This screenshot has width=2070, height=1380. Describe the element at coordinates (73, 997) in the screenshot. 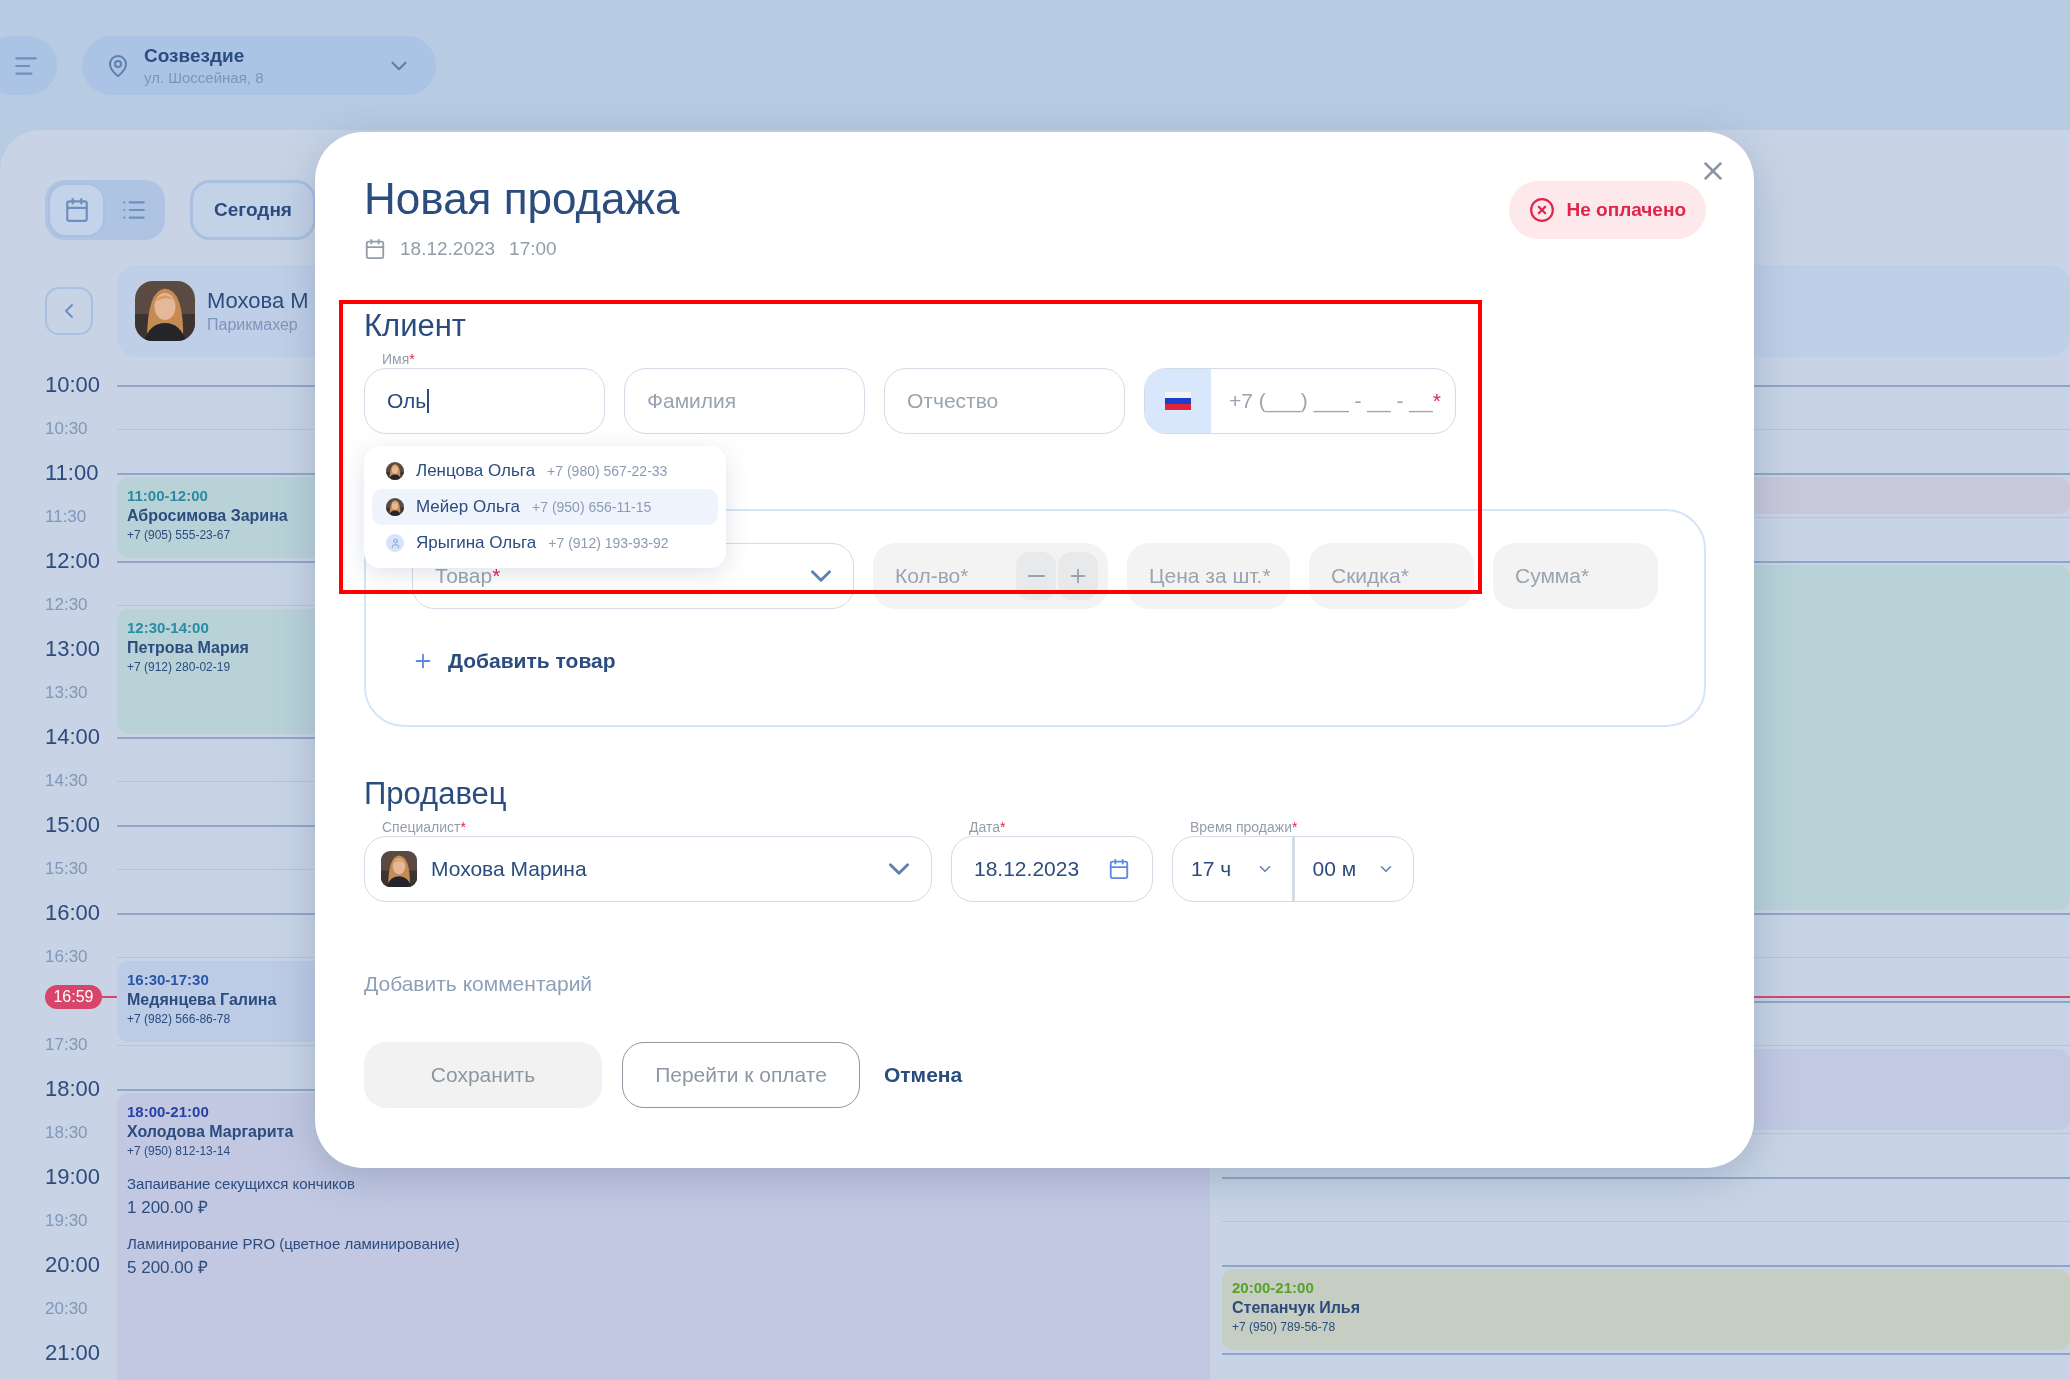

I see `current-time: 16:59` at that location.